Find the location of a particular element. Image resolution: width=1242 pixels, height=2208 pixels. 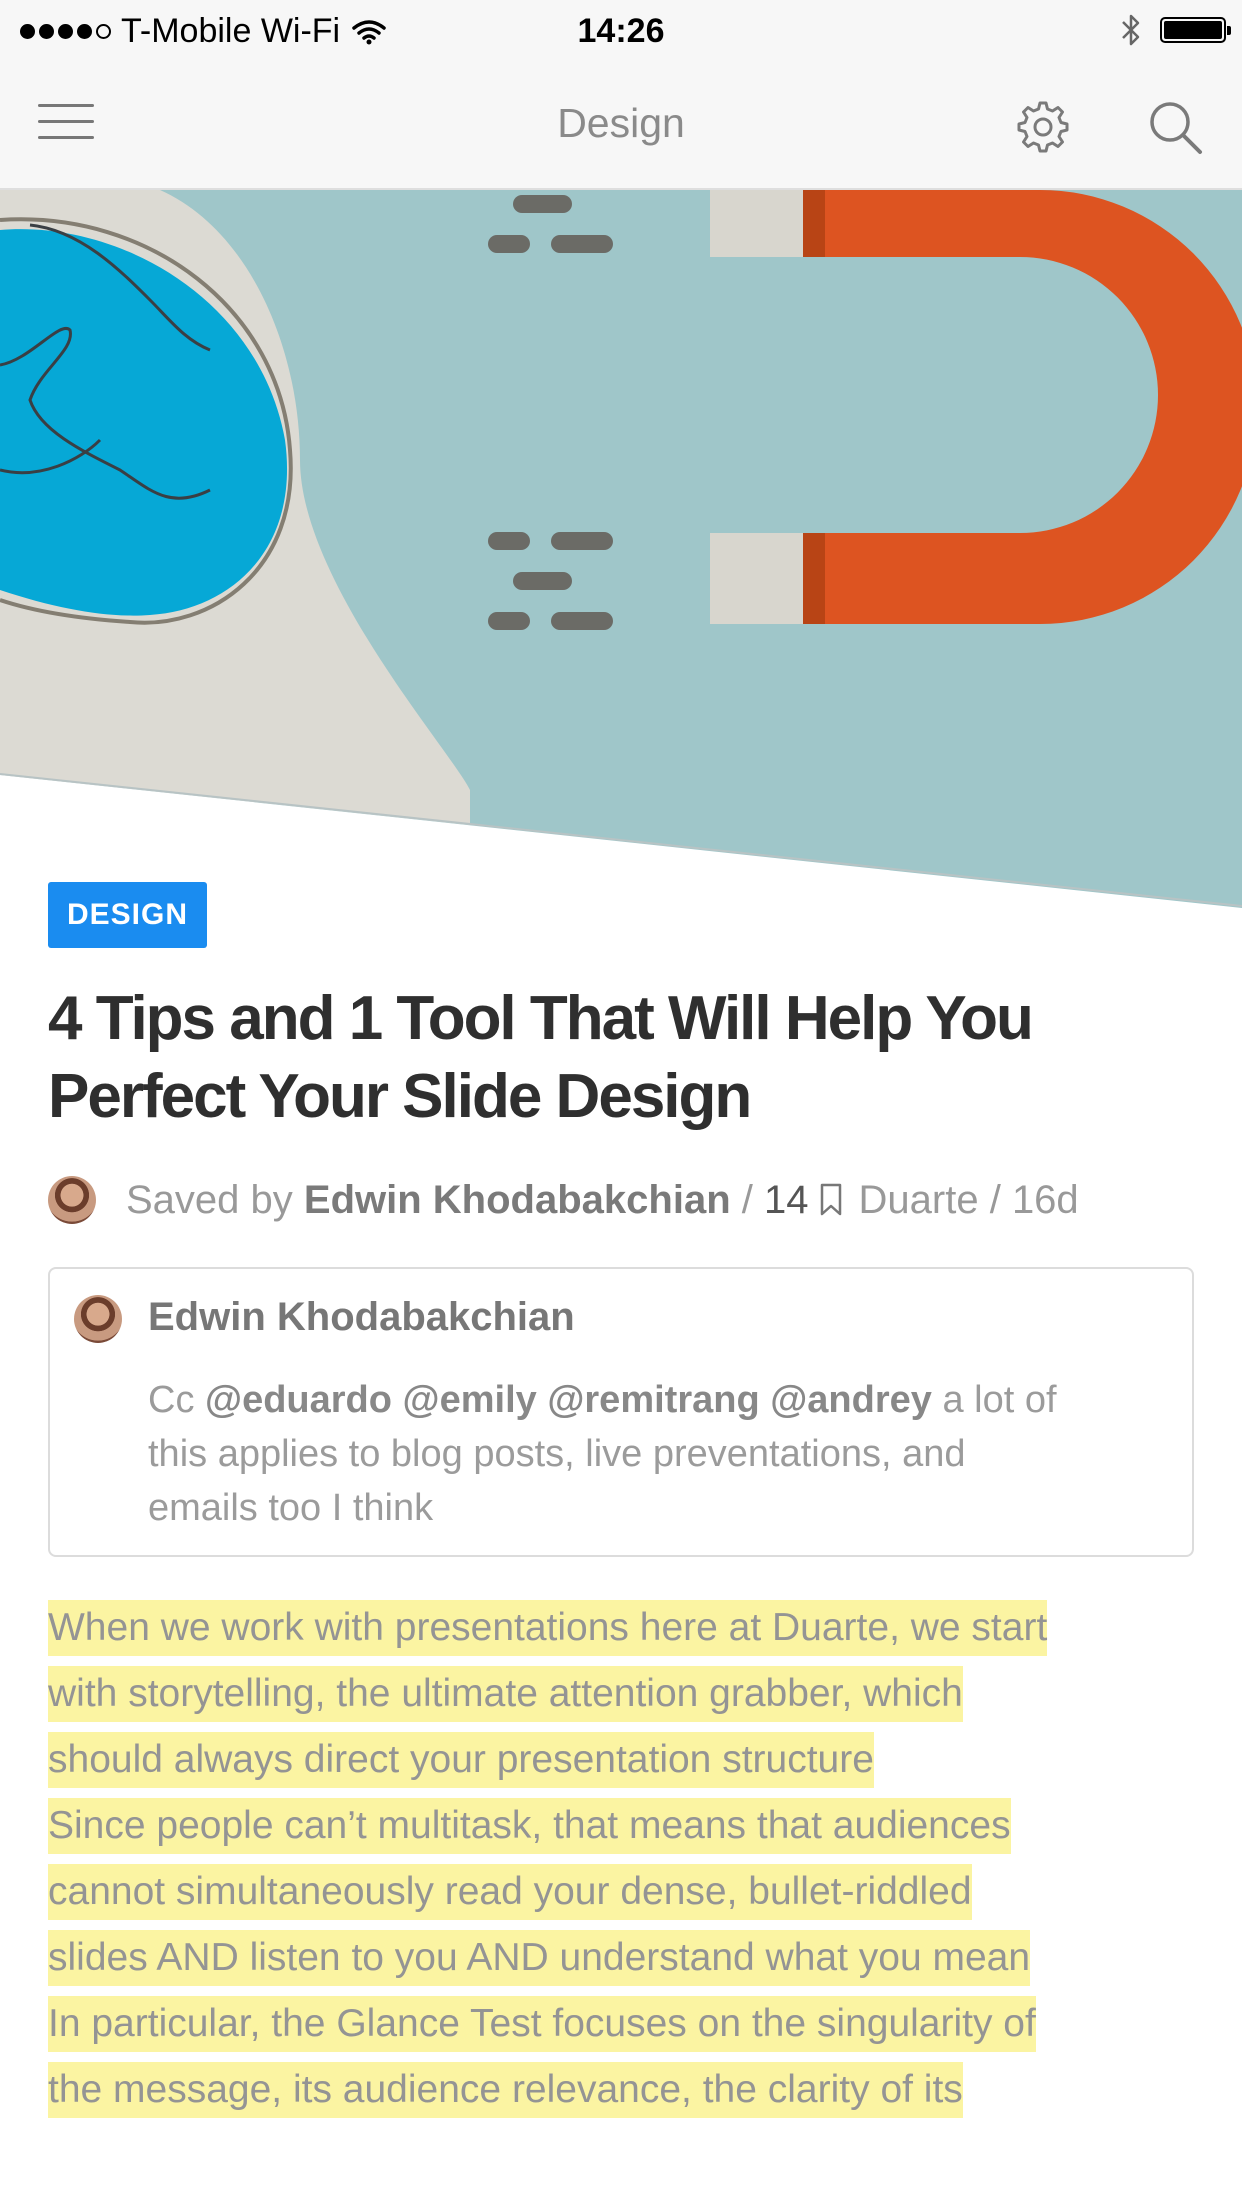

saver-avatar is located at coordinates (72, 1200).